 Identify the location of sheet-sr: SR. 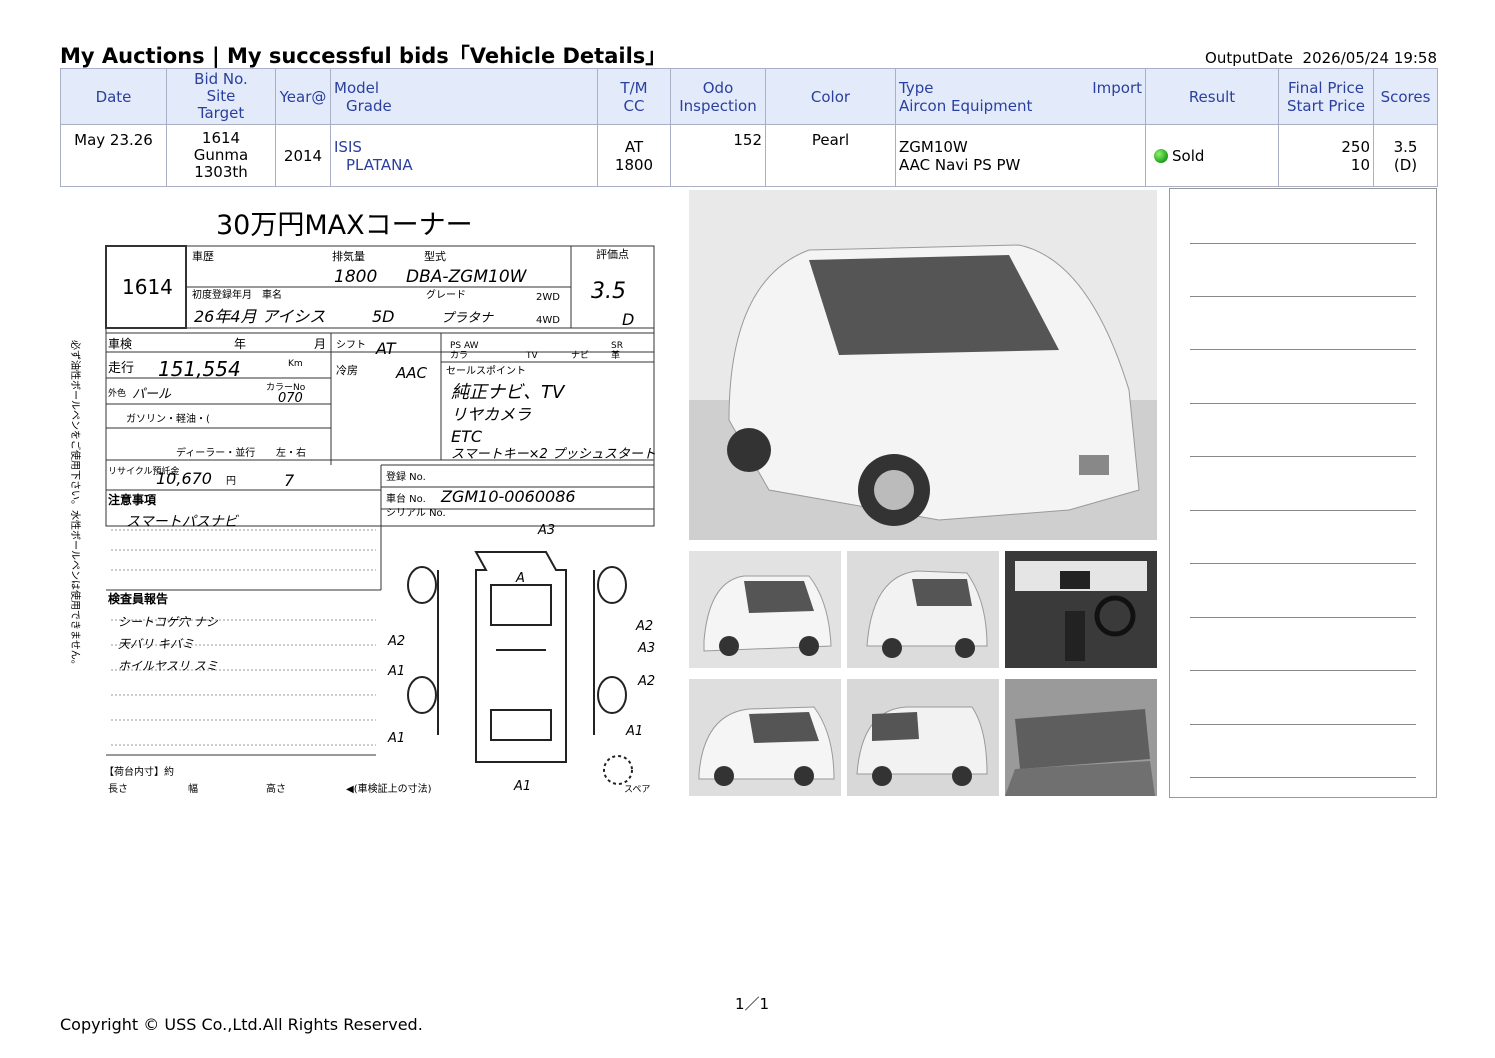
(617, 346).